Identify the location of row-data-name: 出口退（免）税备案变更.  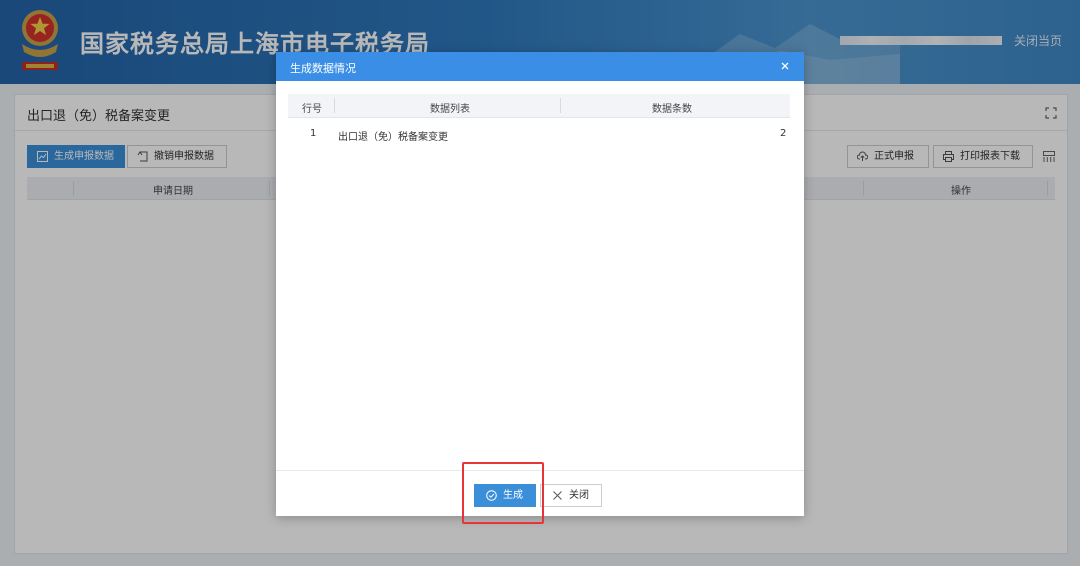
(393, 137).